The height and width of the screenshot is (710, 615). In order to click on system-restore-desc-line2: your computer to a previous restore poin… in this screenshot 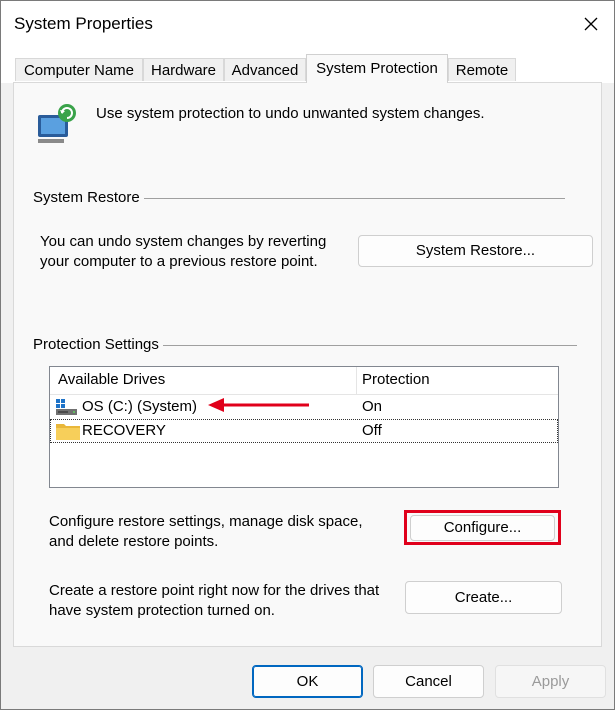, I will do `click(179, 261)`.